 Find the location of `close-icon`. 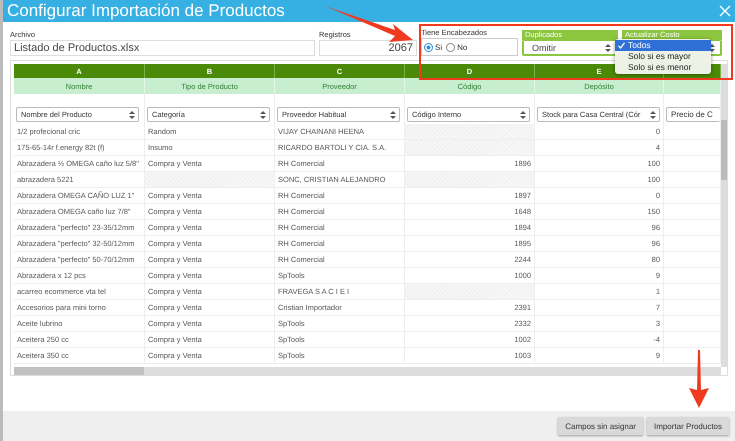

close-icon is located at coordinates (725, 11).